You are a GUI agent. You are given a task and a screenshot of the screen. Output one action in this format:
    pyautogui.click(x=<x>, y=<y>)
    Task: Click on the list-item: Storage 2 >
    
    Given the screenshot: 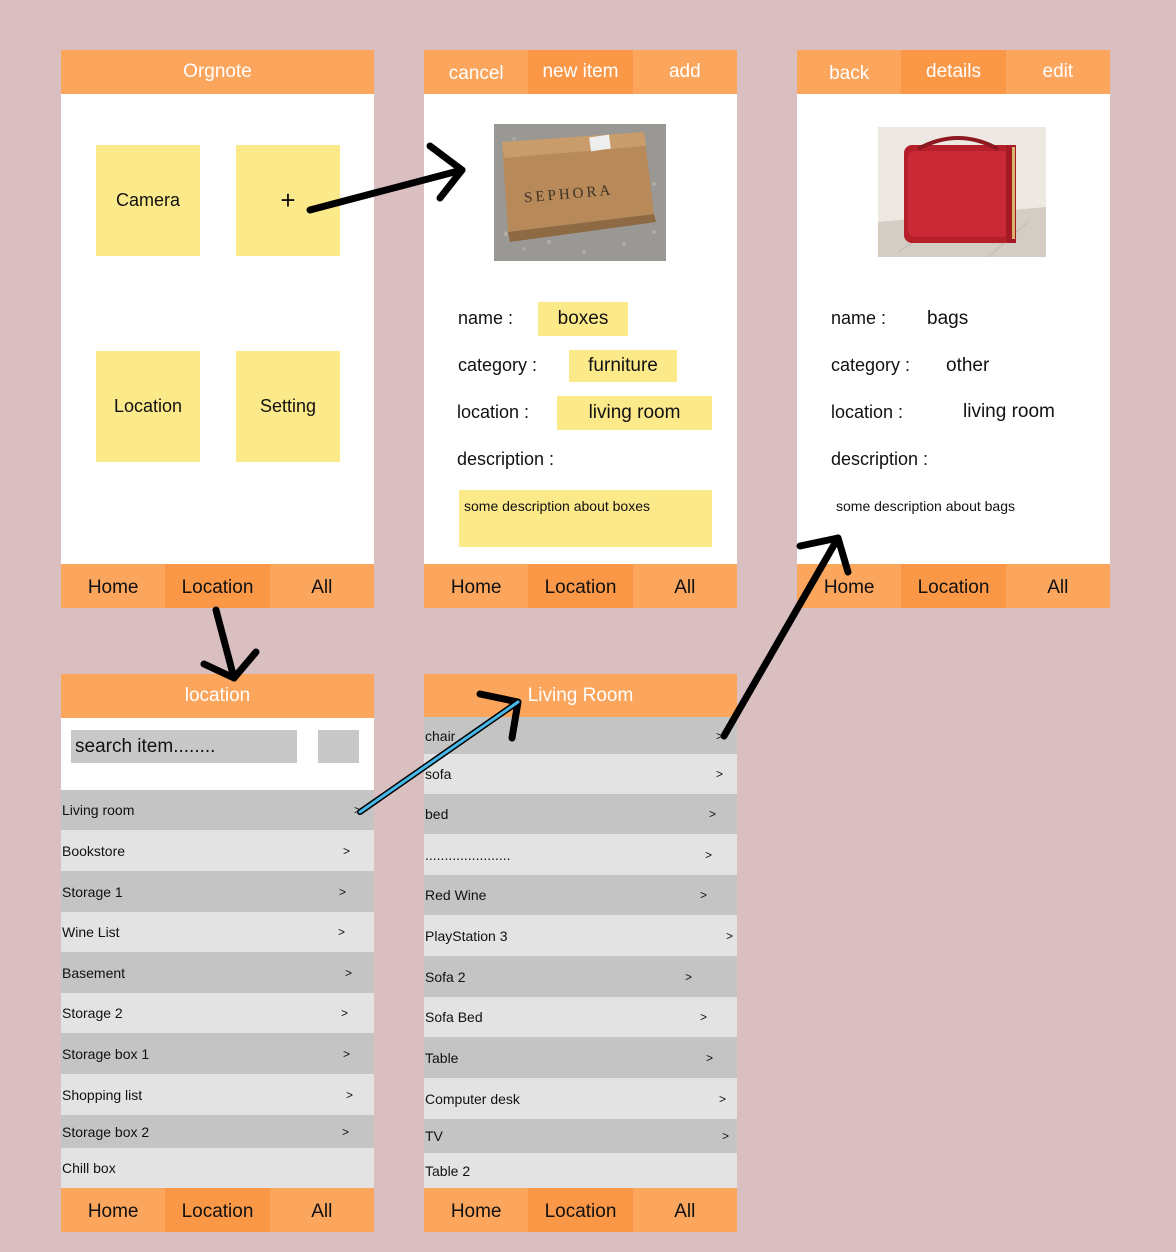 What is the action you would take?
    pyautogui.click(x=217, y=1013)
    